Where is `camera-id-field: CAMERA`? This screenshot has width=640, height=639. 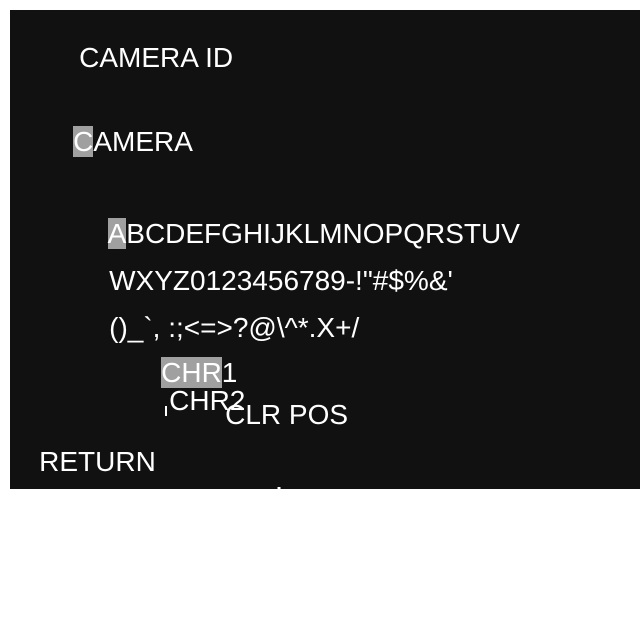 camera-id-field: CAMERA is located at coordinates (117, 142).